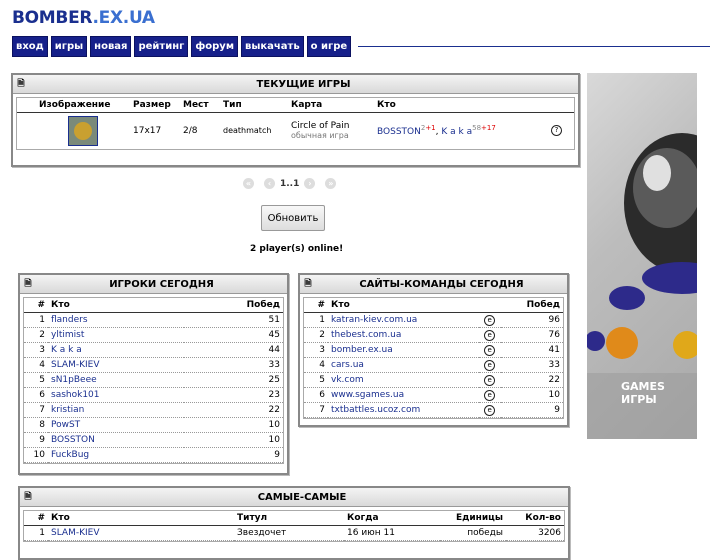 The width and height of the screenshot is (727, 560). I want to click on table-row: 3K a k a 44, so click(153, 350).